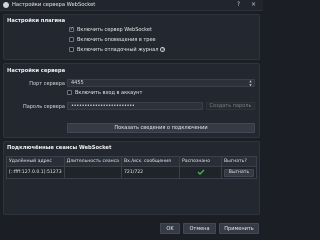 The width and height of the screenshot is (320, 240). What do you see at coordinates (43, 107) in the screenshot?
I see `password-label: Пароль сервера` at bounding box center [43, 107].